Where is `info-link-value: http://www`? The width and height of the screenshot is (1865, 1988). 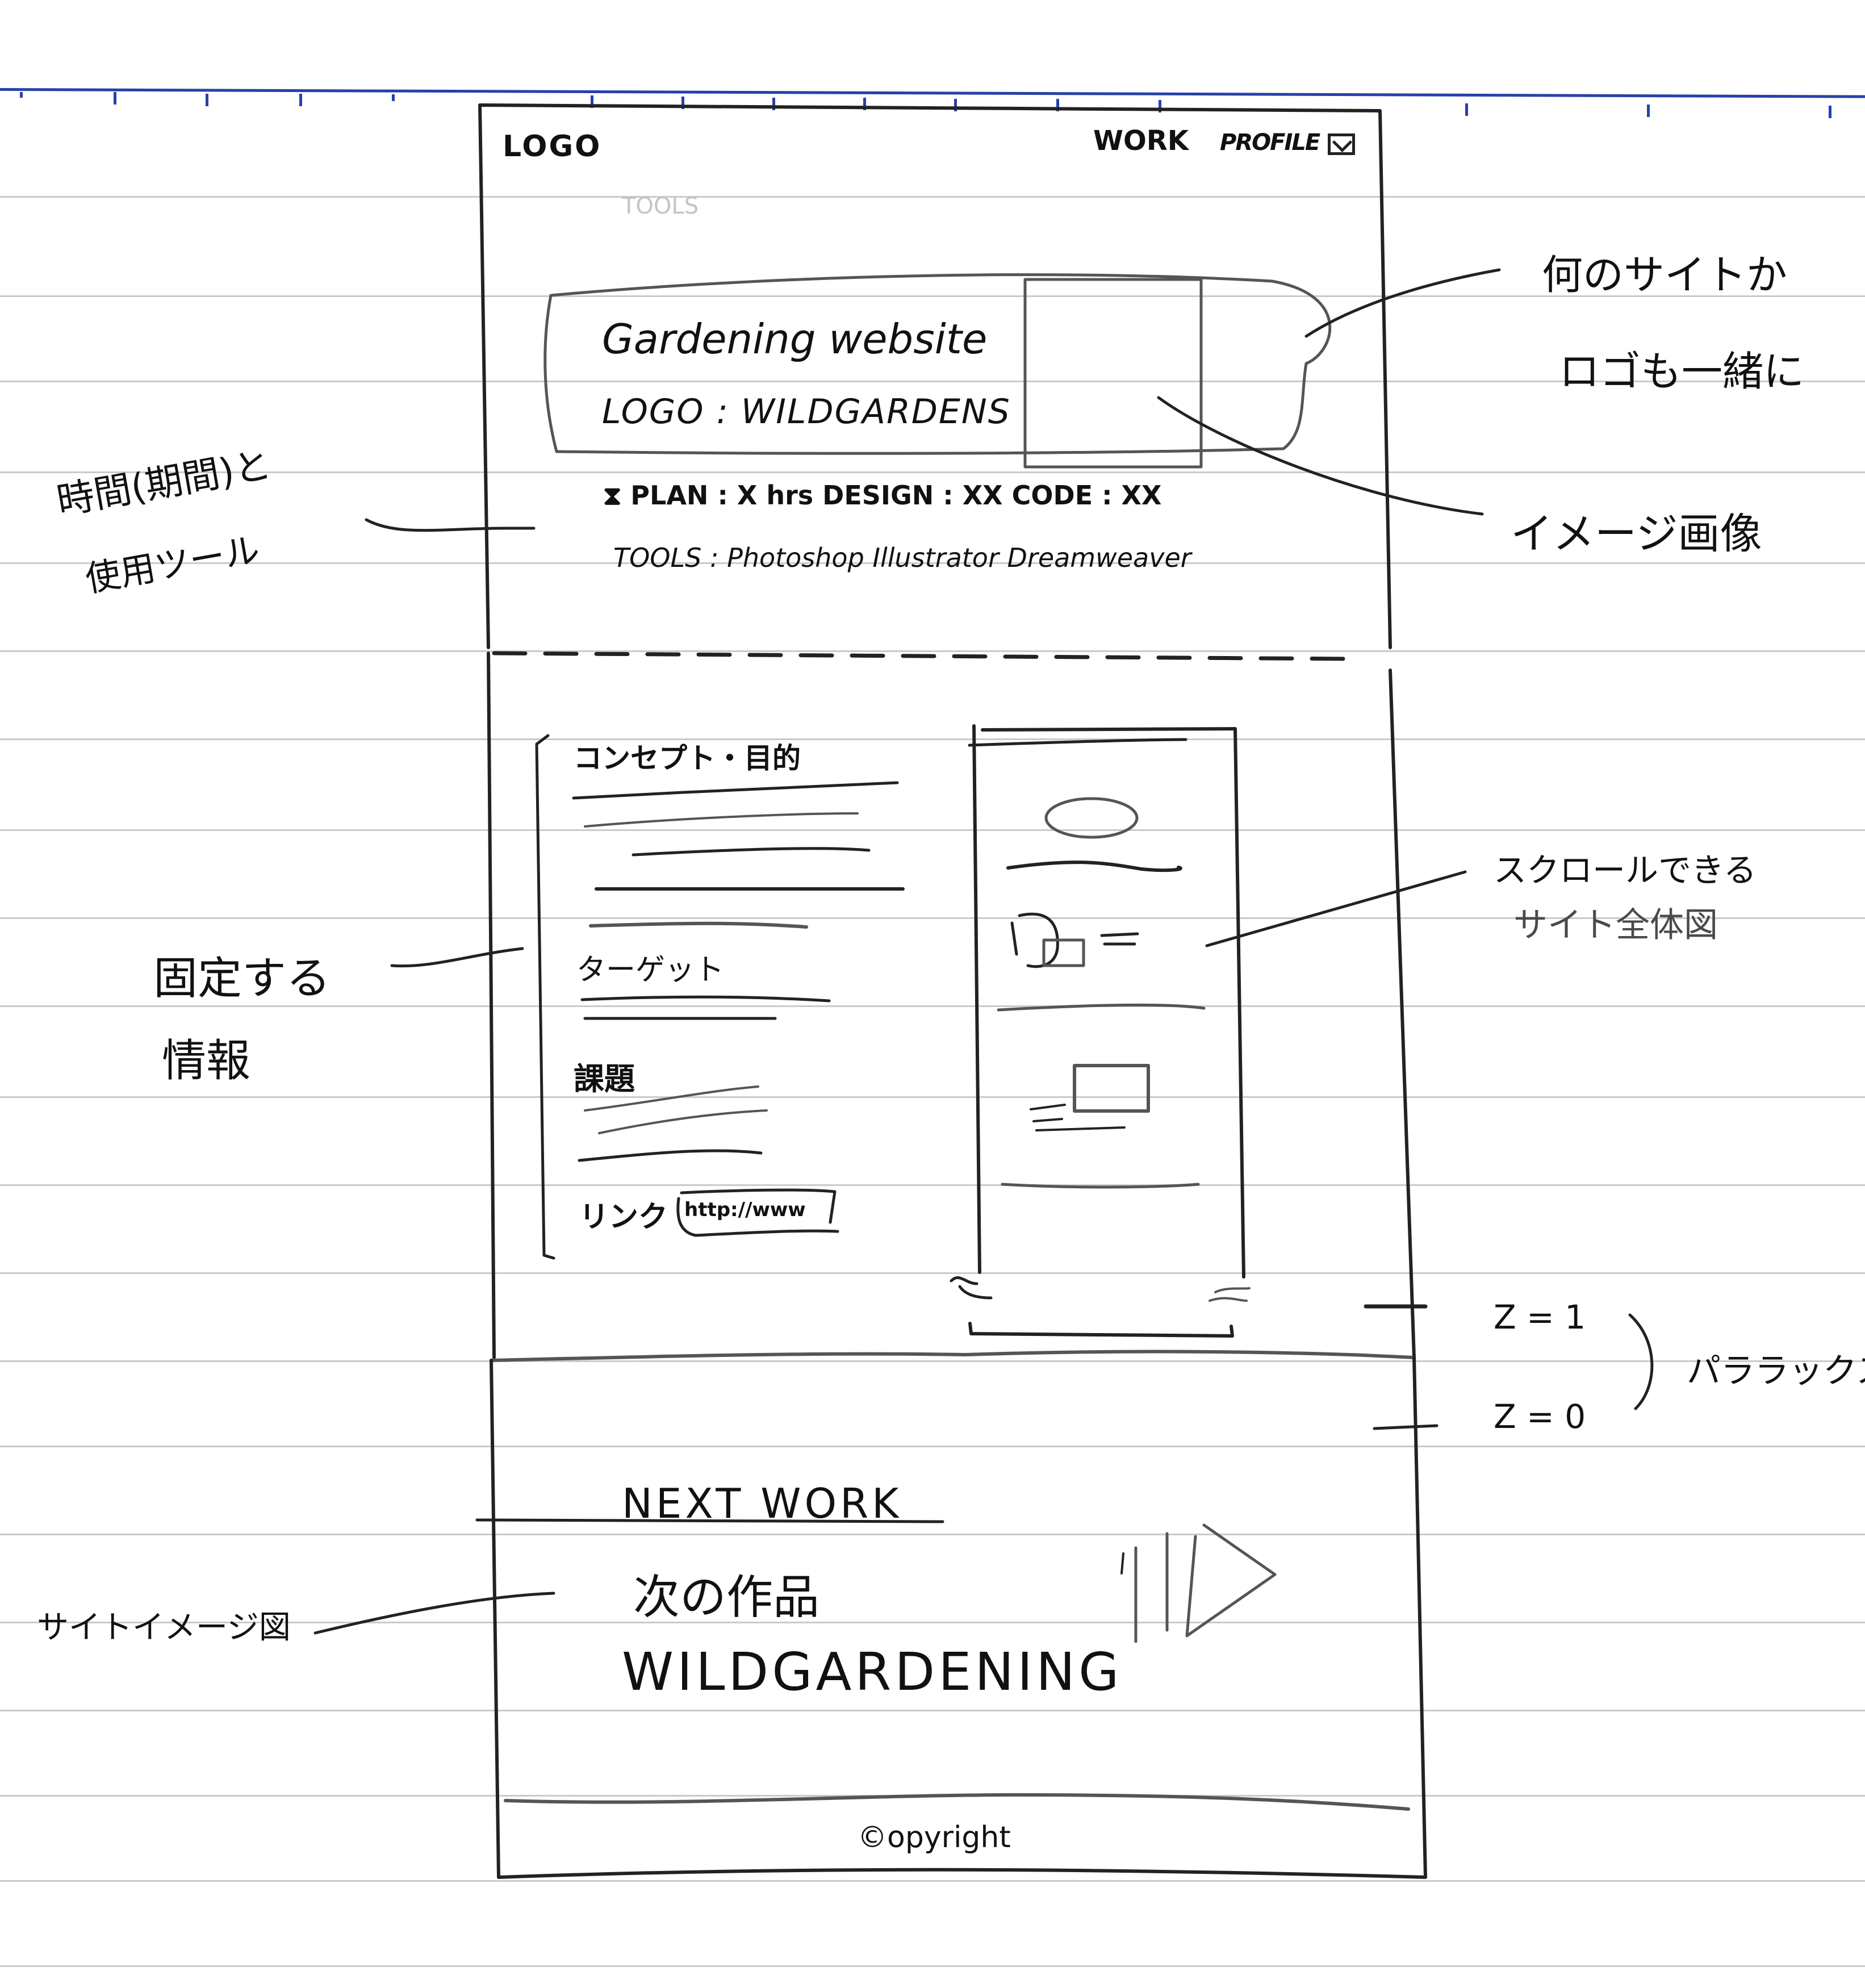 info-link-value: http://www is located at coordinates (745, 1209).